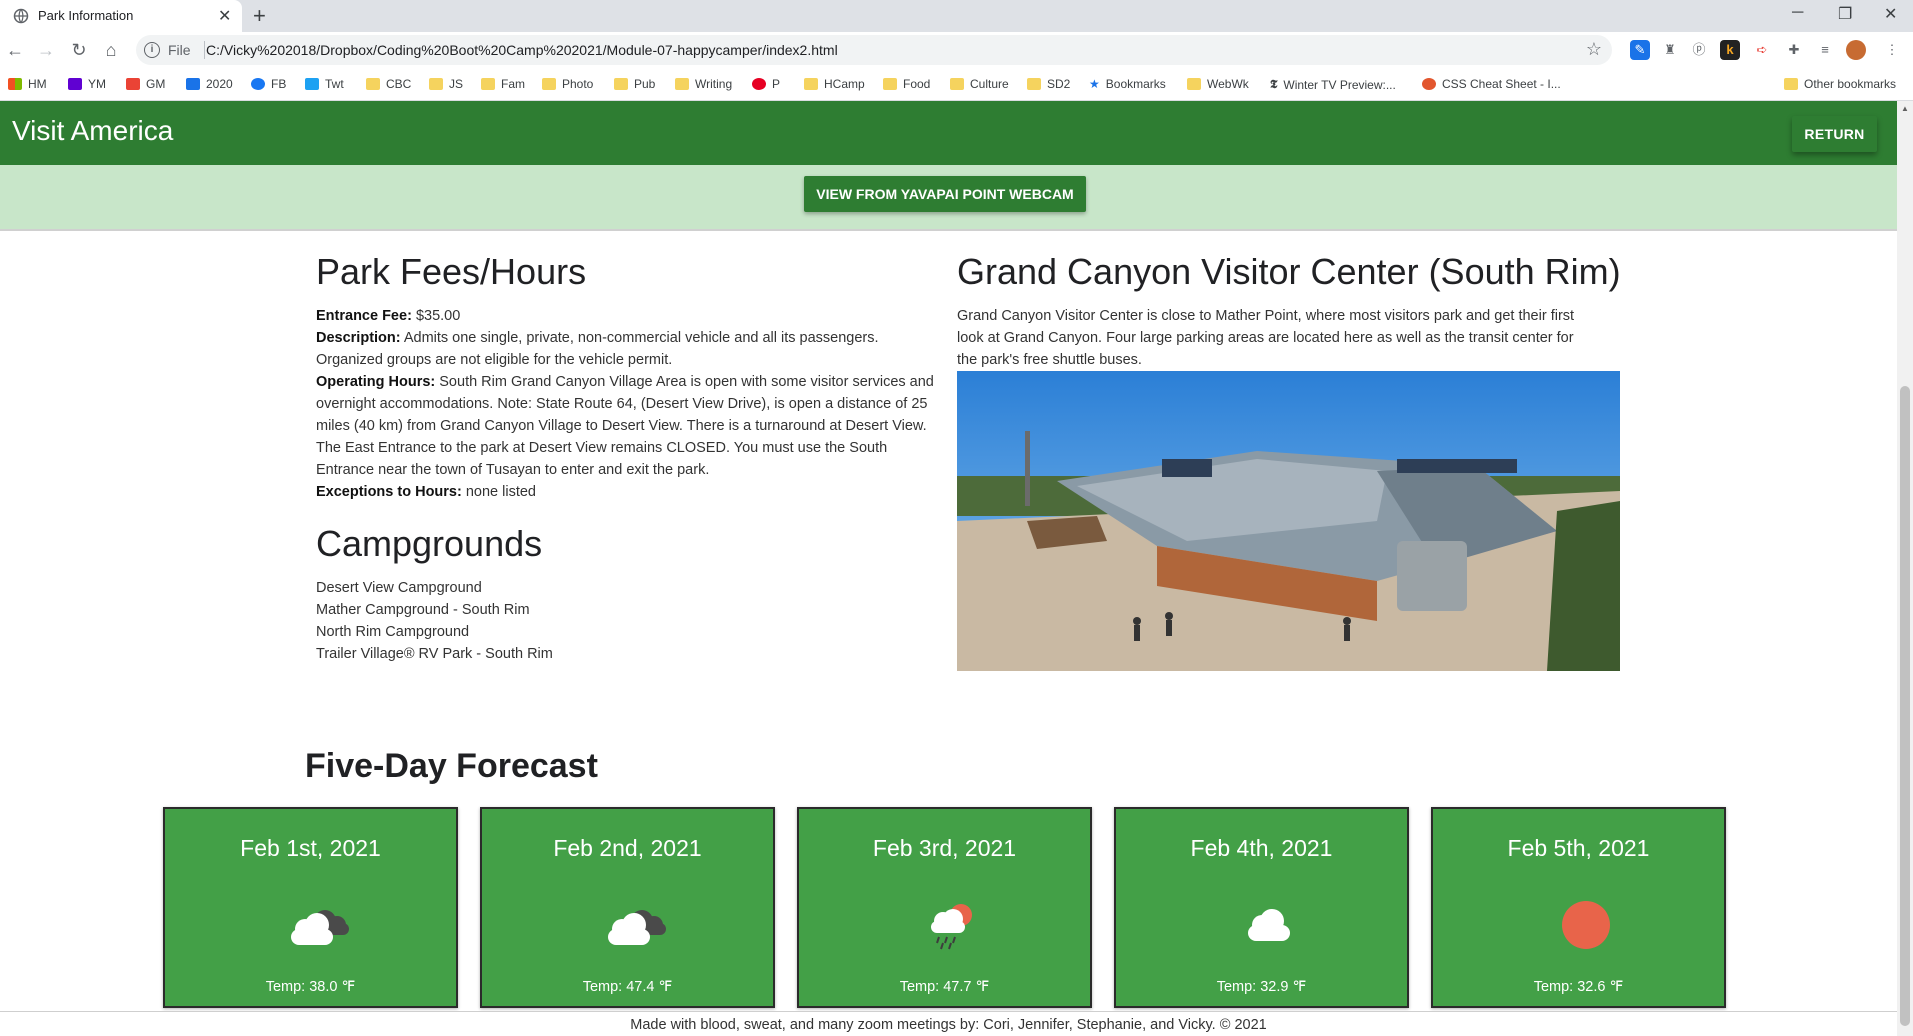 The width and height of the screenshot is (1913, 1036). I want to click on scroll-up-icon: ▲, so click(1905, 108).